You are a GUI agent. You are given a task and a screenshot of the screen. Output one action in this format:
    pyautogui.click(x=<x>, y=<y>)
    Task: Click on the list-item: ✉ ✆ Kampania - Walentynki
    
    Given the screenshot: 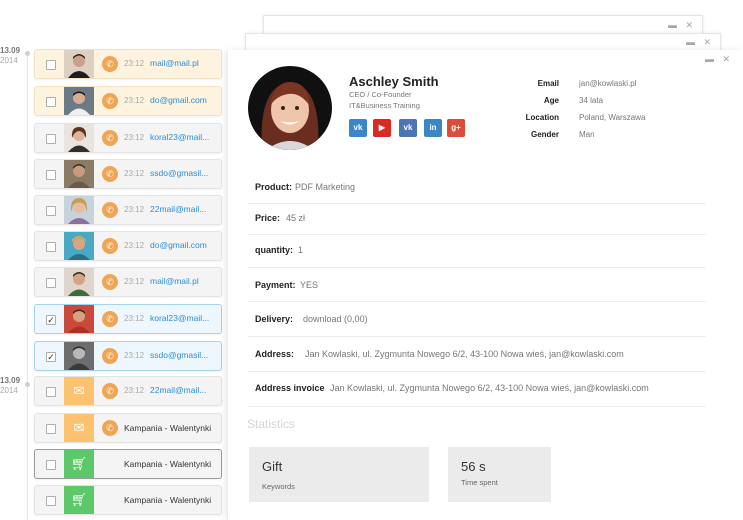 What is the action you would take?
    pyautogui.click(x=128, y=428)
    